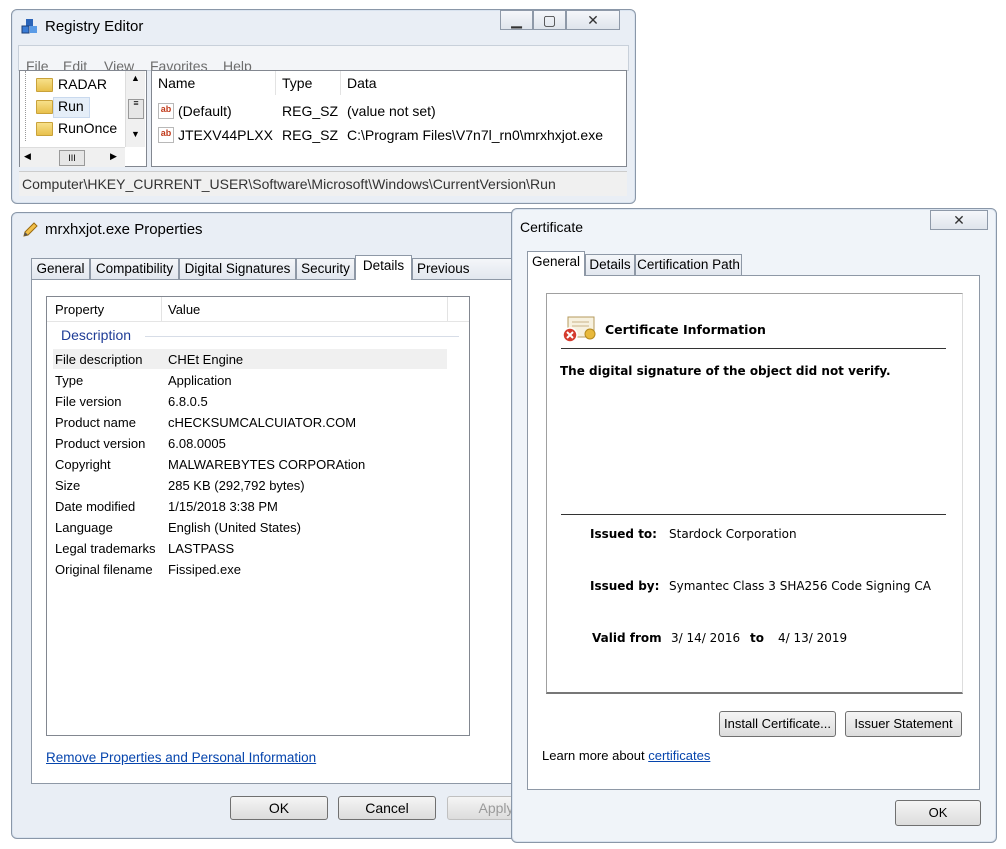 This screenshot has width=1006, height=849. What do you see at coordinates (610, 265) in the screenshot?
I see `tab-cert-details: Details` at bounding box center [610, 265].